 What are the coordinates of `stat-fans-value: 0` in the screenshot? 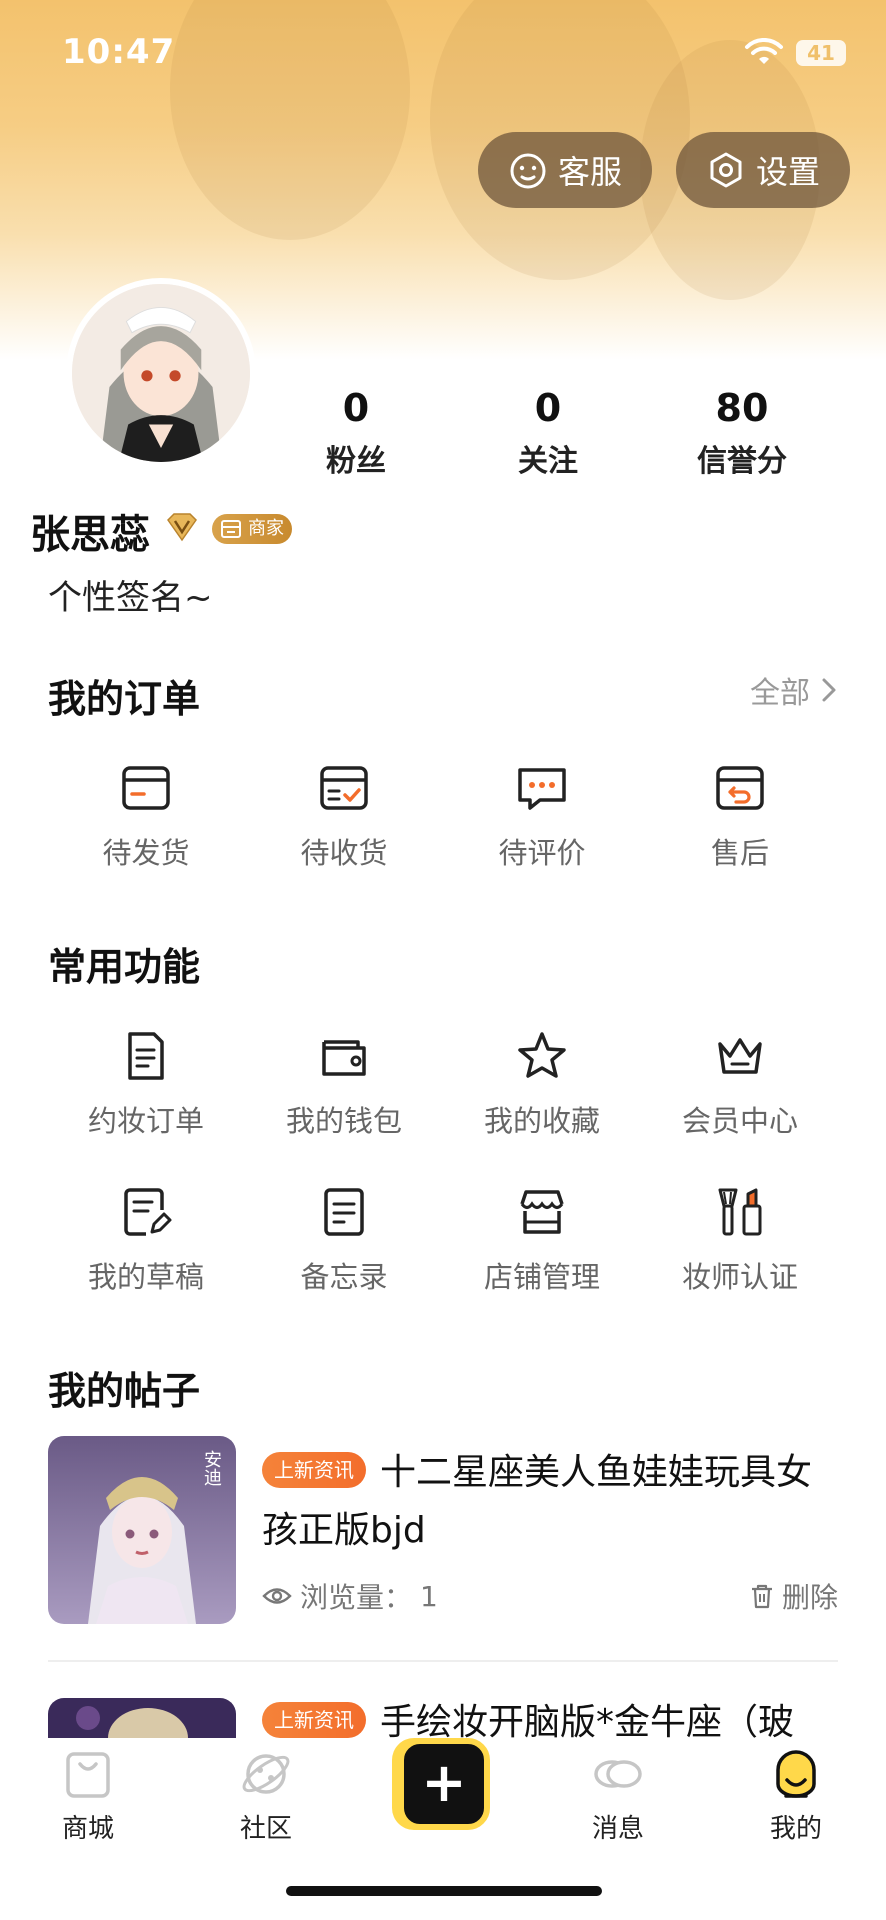 It's located at (356, 408).